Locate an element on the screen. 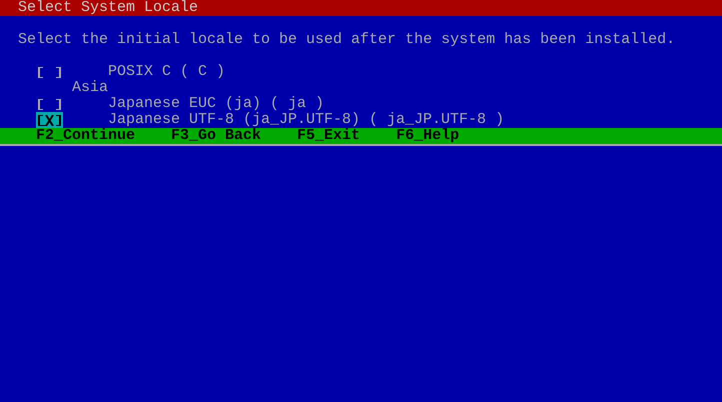 The height and width of the screenshot is (402, 722). function-key-hint: F2_Continue is located at coordinates (86, 136).